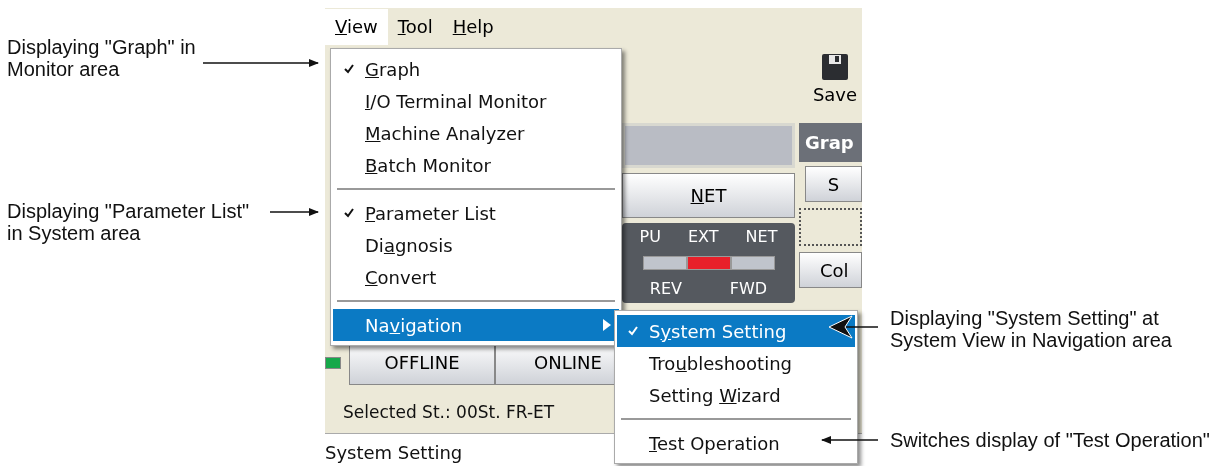 Image resolution: width=1220 pixels, height=466 pixels. Describe the element at coordinates (830, 270) in the screenshot. I see `column-button: Col` at that location.